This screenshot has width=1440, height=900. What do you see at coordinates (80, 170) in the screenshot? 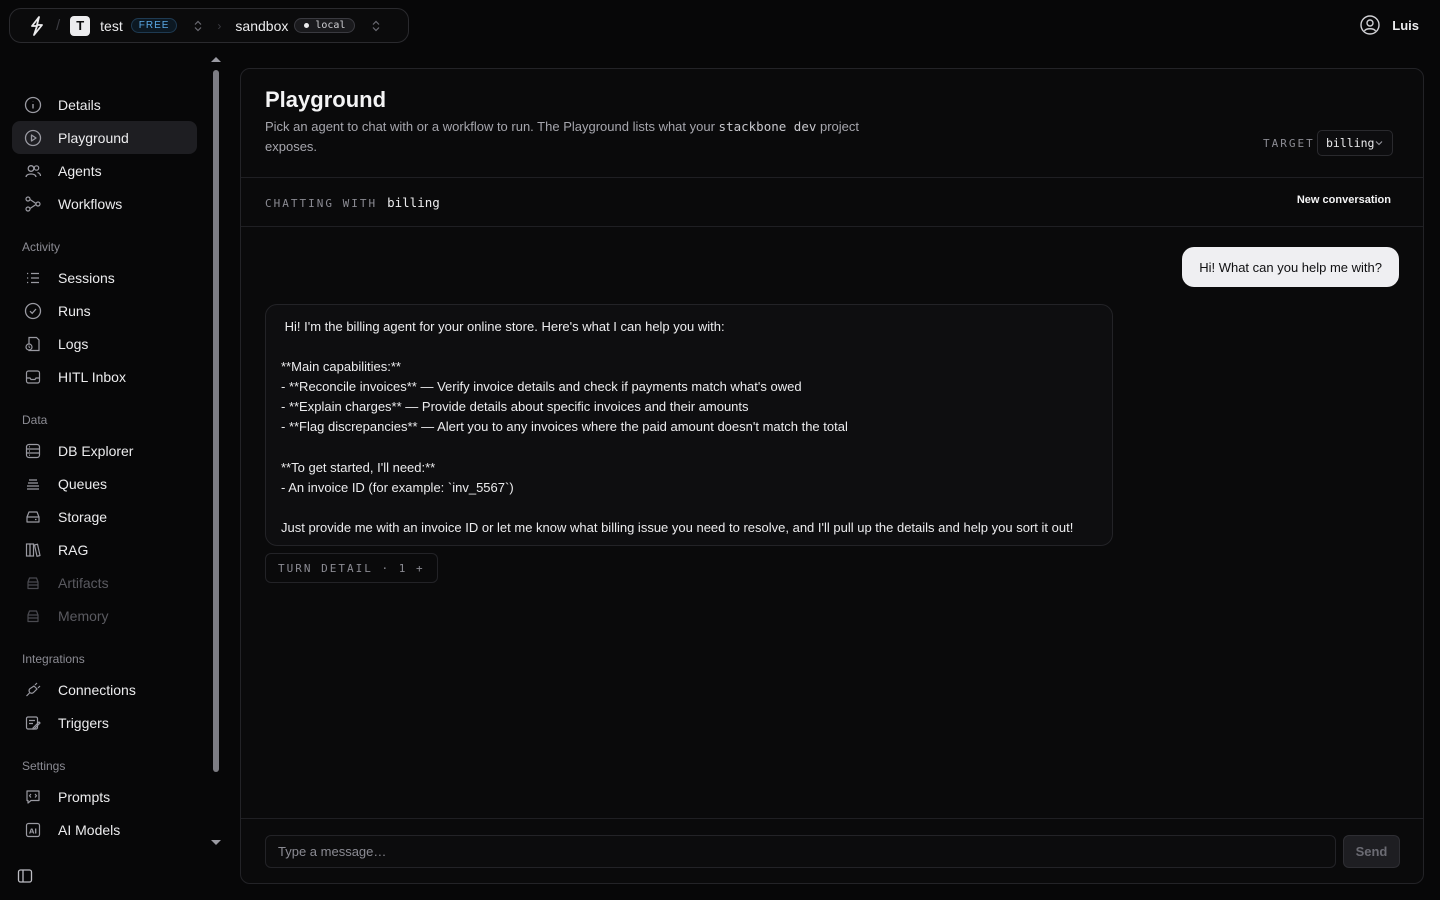
I see `sidebar-item-label: Agents` at bounding box center [80, 170].